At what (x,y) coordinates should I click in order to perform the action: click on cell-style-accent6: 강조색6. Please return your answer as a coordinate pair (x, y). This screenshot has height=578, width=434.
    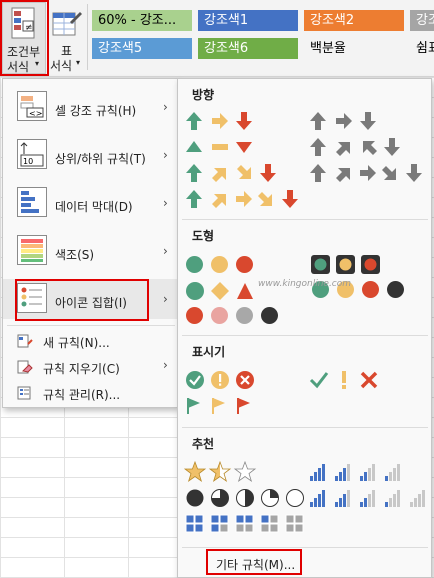
    Looking at the image, I should click on (248, 48).